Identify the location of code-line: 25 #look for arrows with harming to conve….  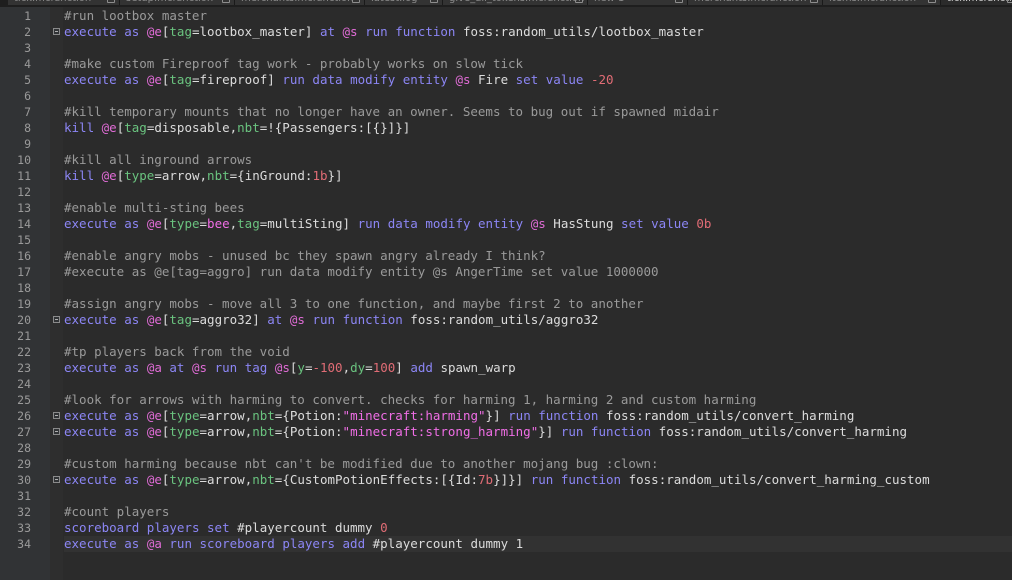
(506, 400).